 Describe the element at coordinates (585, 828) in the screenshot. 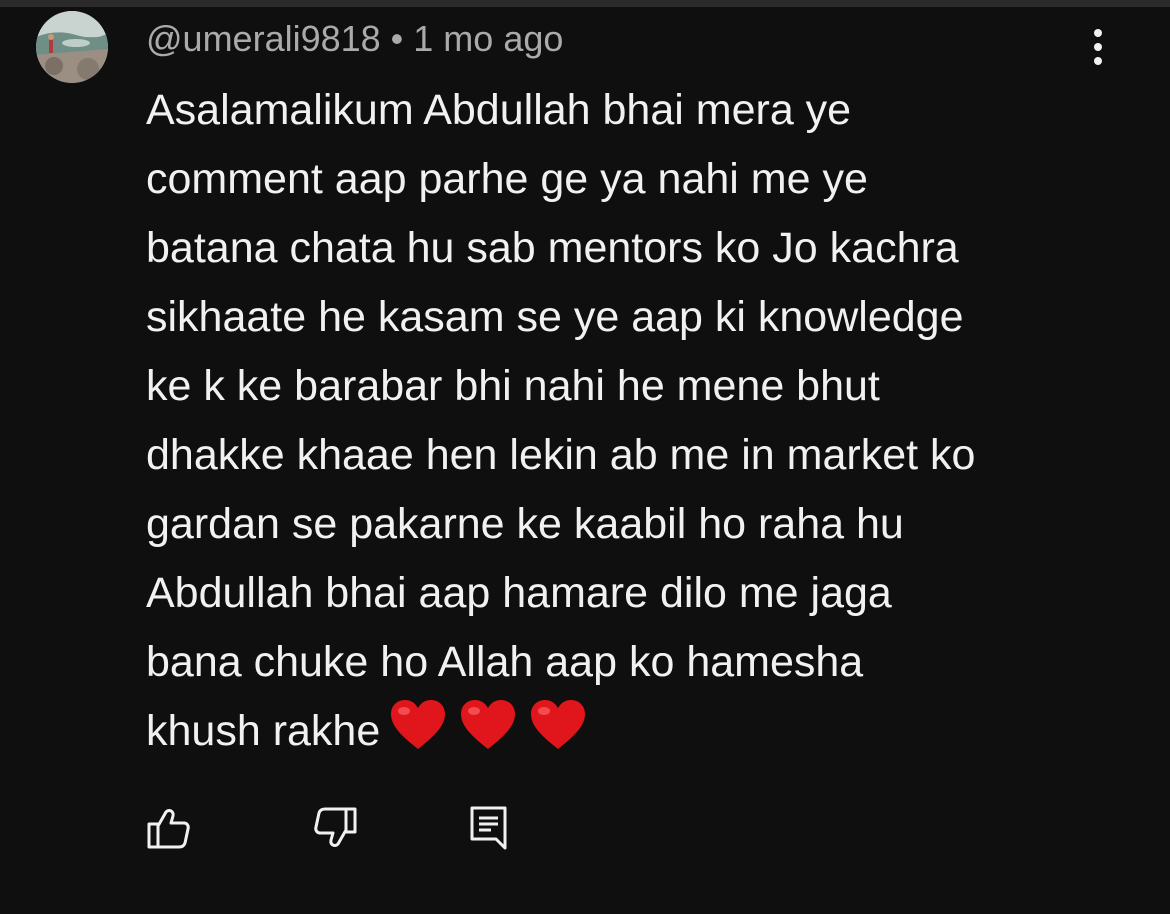

I see `comment-actions` at that location.